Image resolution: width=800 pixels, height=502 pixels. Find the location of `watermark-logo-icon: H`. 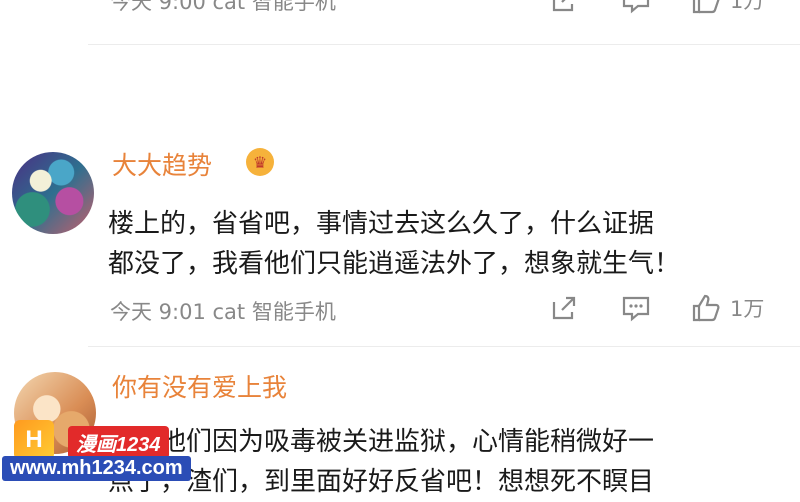

watermark-logo-icon: H is located at coordinates (34, 440).